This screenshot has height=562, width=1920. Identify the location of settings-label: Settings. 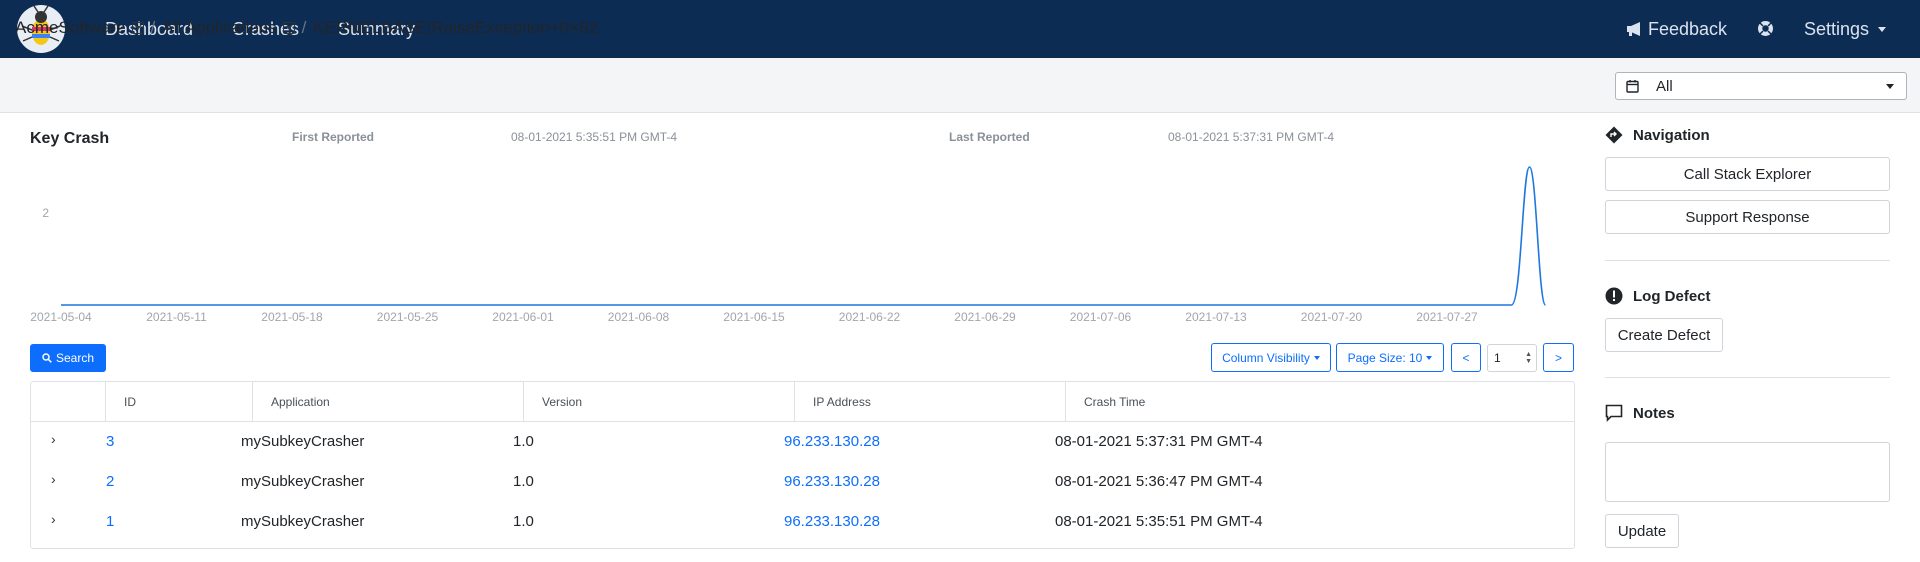
(1837, 28).